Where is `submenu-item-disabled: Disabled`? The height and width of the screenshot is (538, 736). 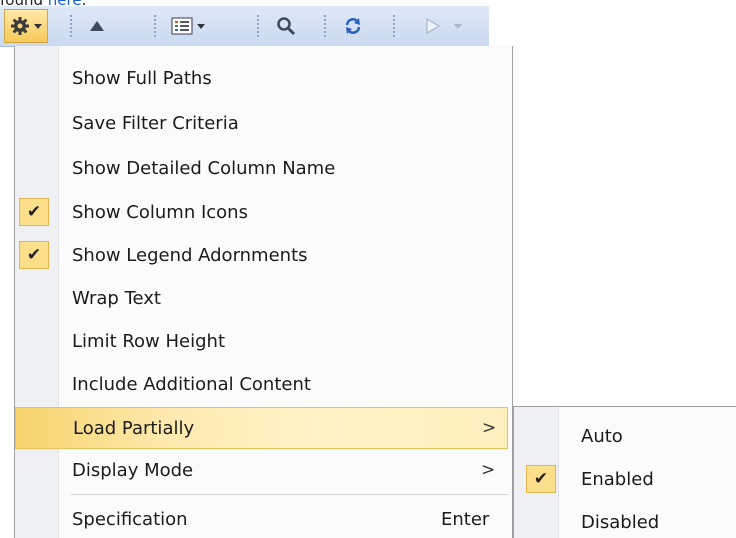
submenu-item-disabled: Disabled is located at coordinates (625, 519).